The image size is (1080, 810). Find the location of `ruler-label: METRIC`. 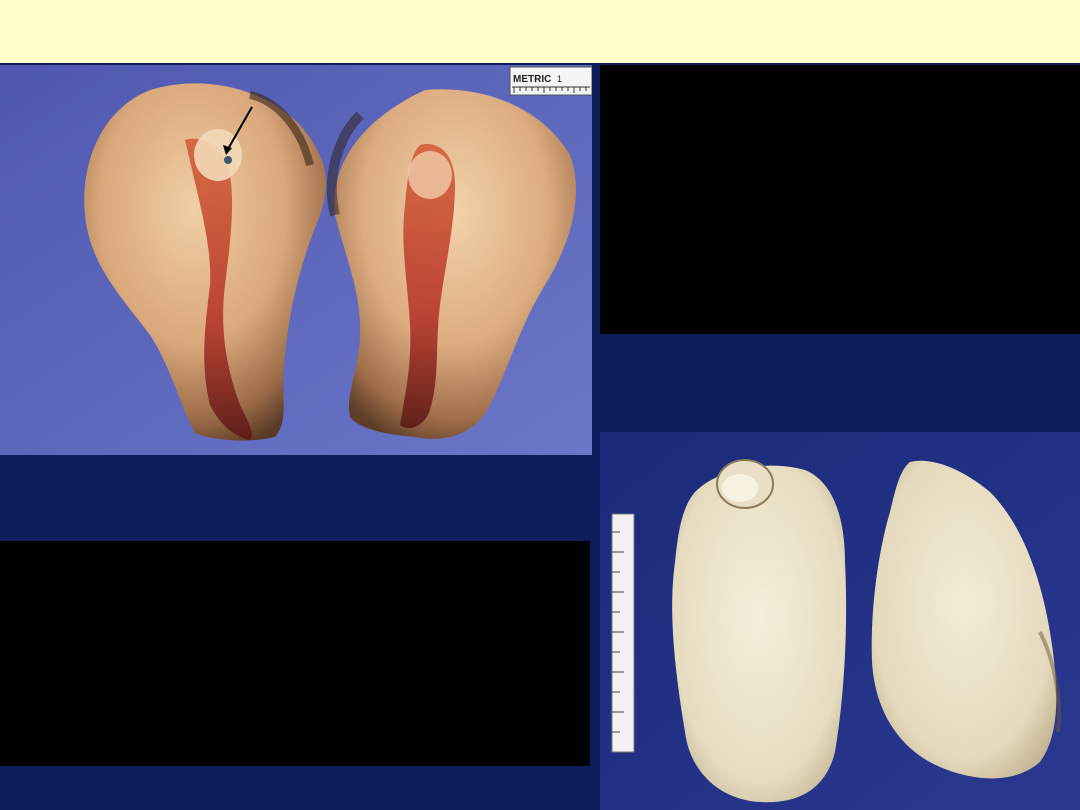

ruler-label: METRIC is located at coordinates (532, 79).